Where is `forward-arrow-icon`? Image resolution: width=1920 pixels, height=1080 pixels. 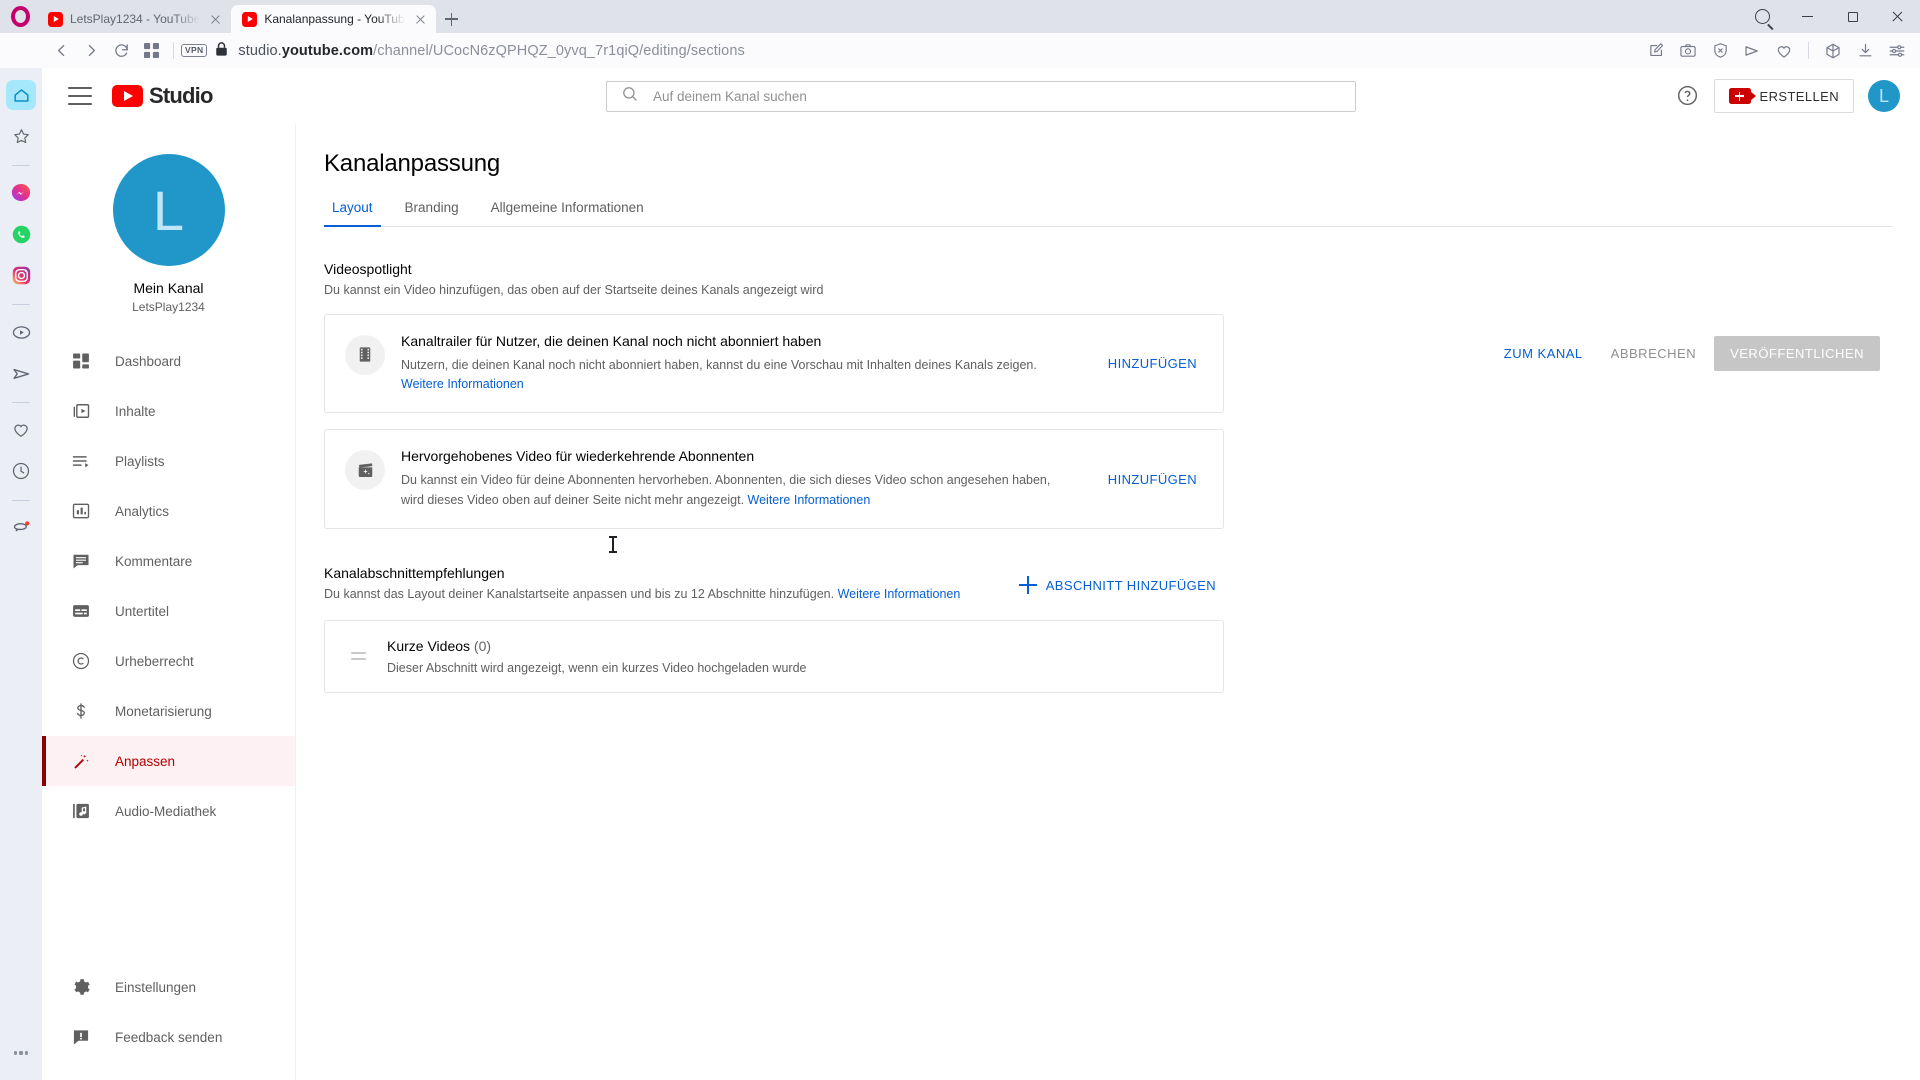 forward-arrow-icon is located at coordinates (91, 51).